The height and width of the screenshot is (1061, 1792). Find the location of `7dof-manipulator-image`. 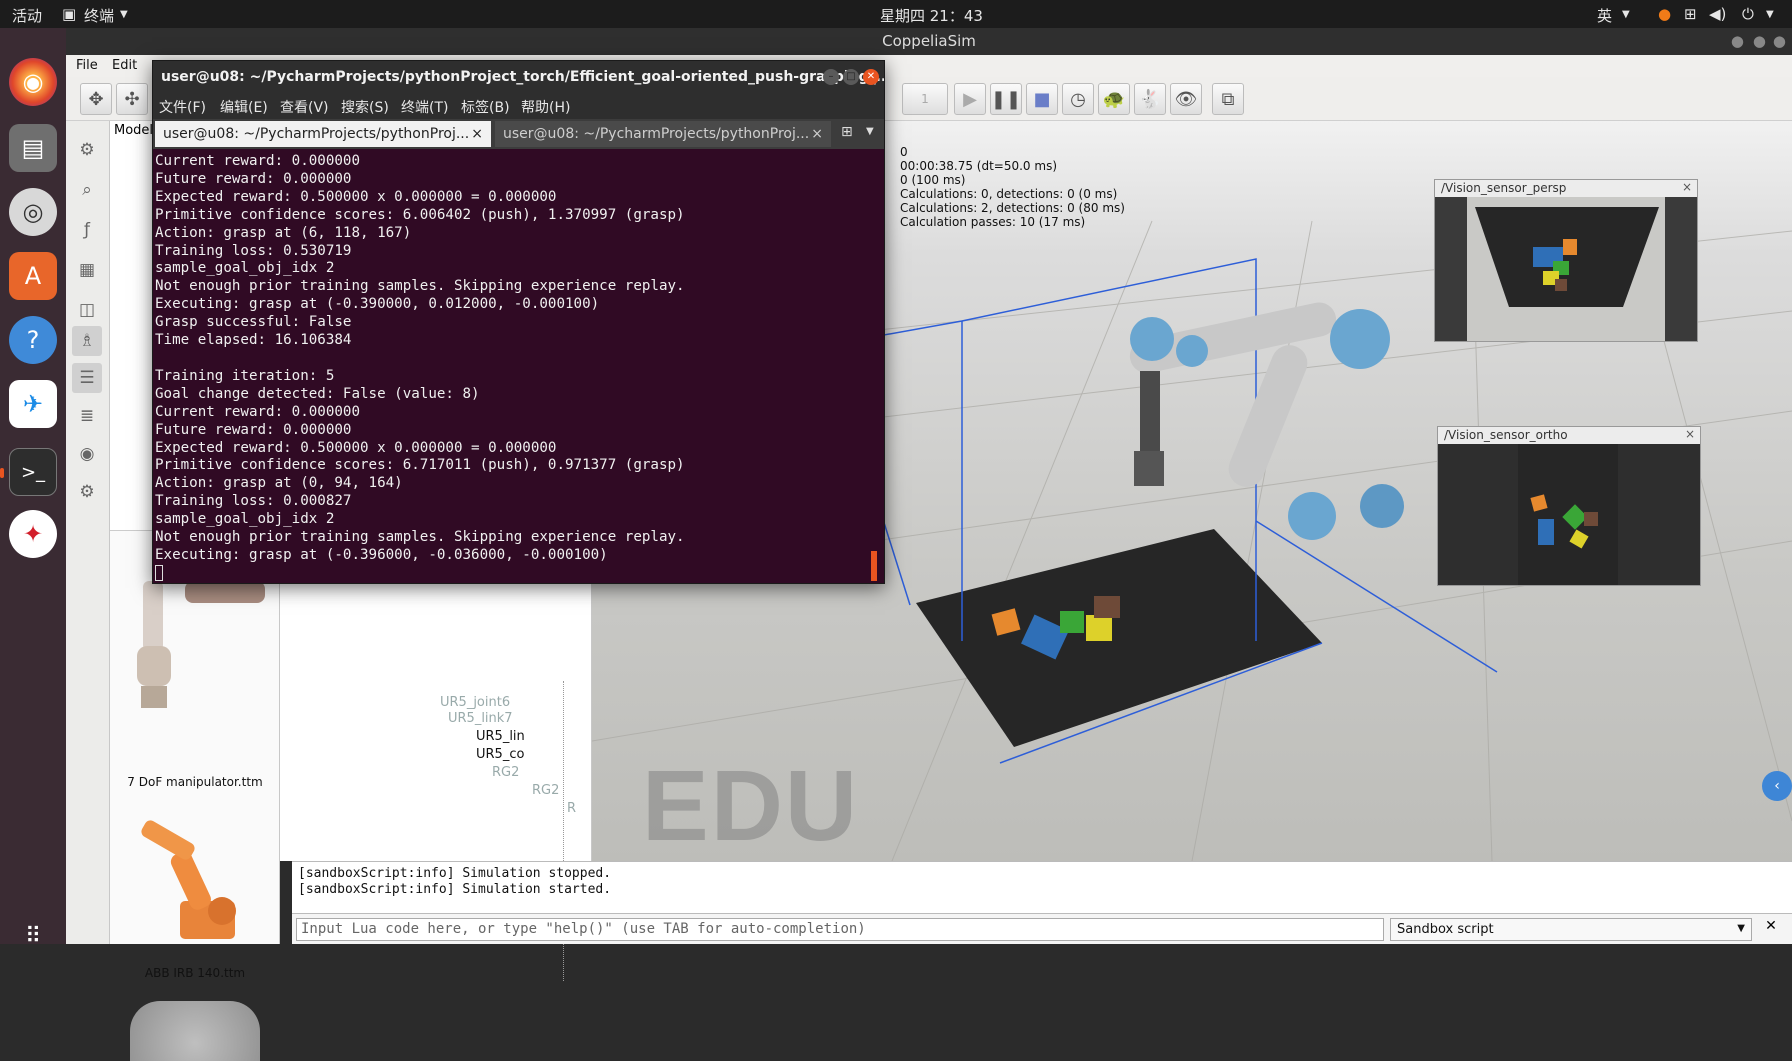

7dof-manipulator-image is located at coordinates (201, 644).